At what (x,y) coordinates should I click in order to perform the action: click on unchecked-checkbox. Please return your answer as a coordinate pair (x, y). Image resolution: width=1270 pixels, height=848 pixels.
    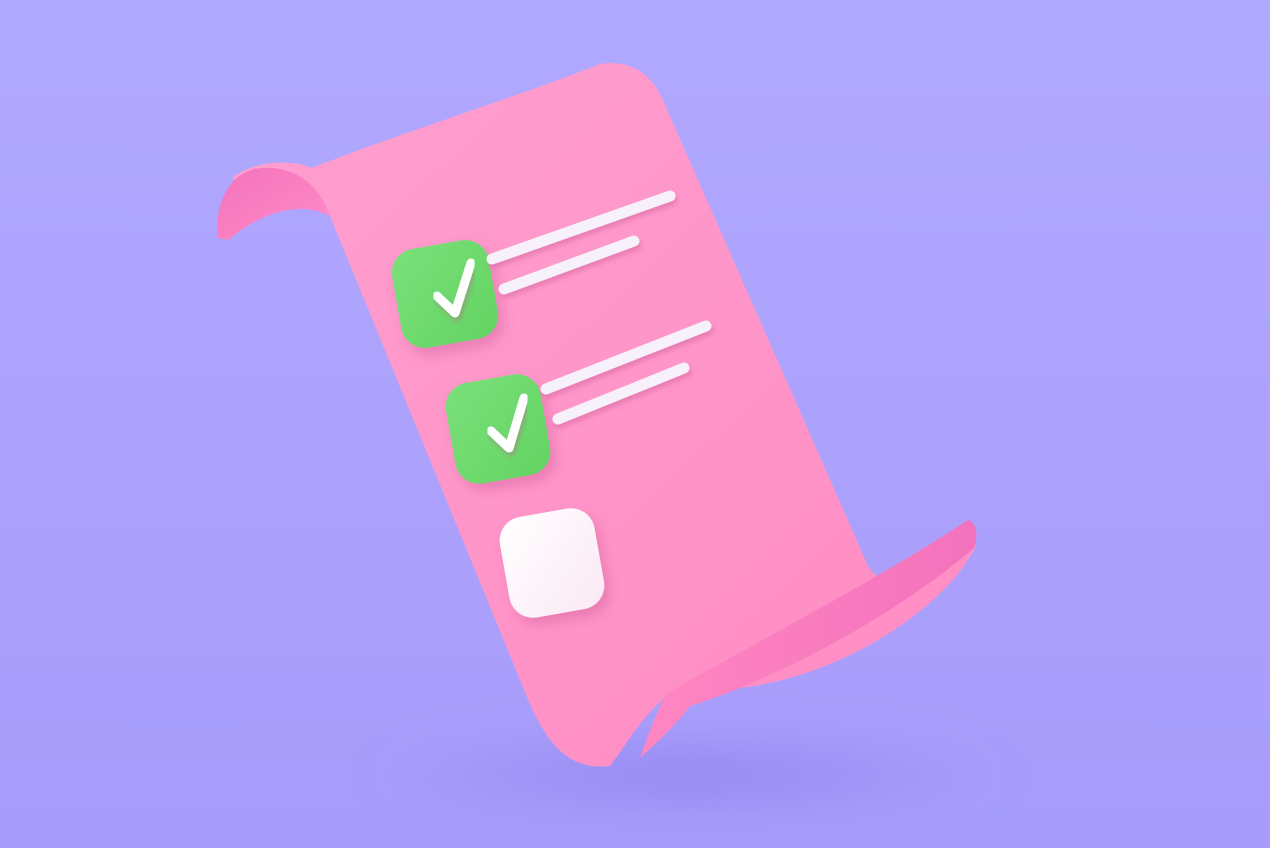
    Looking at the image, I should click on (552, 563).